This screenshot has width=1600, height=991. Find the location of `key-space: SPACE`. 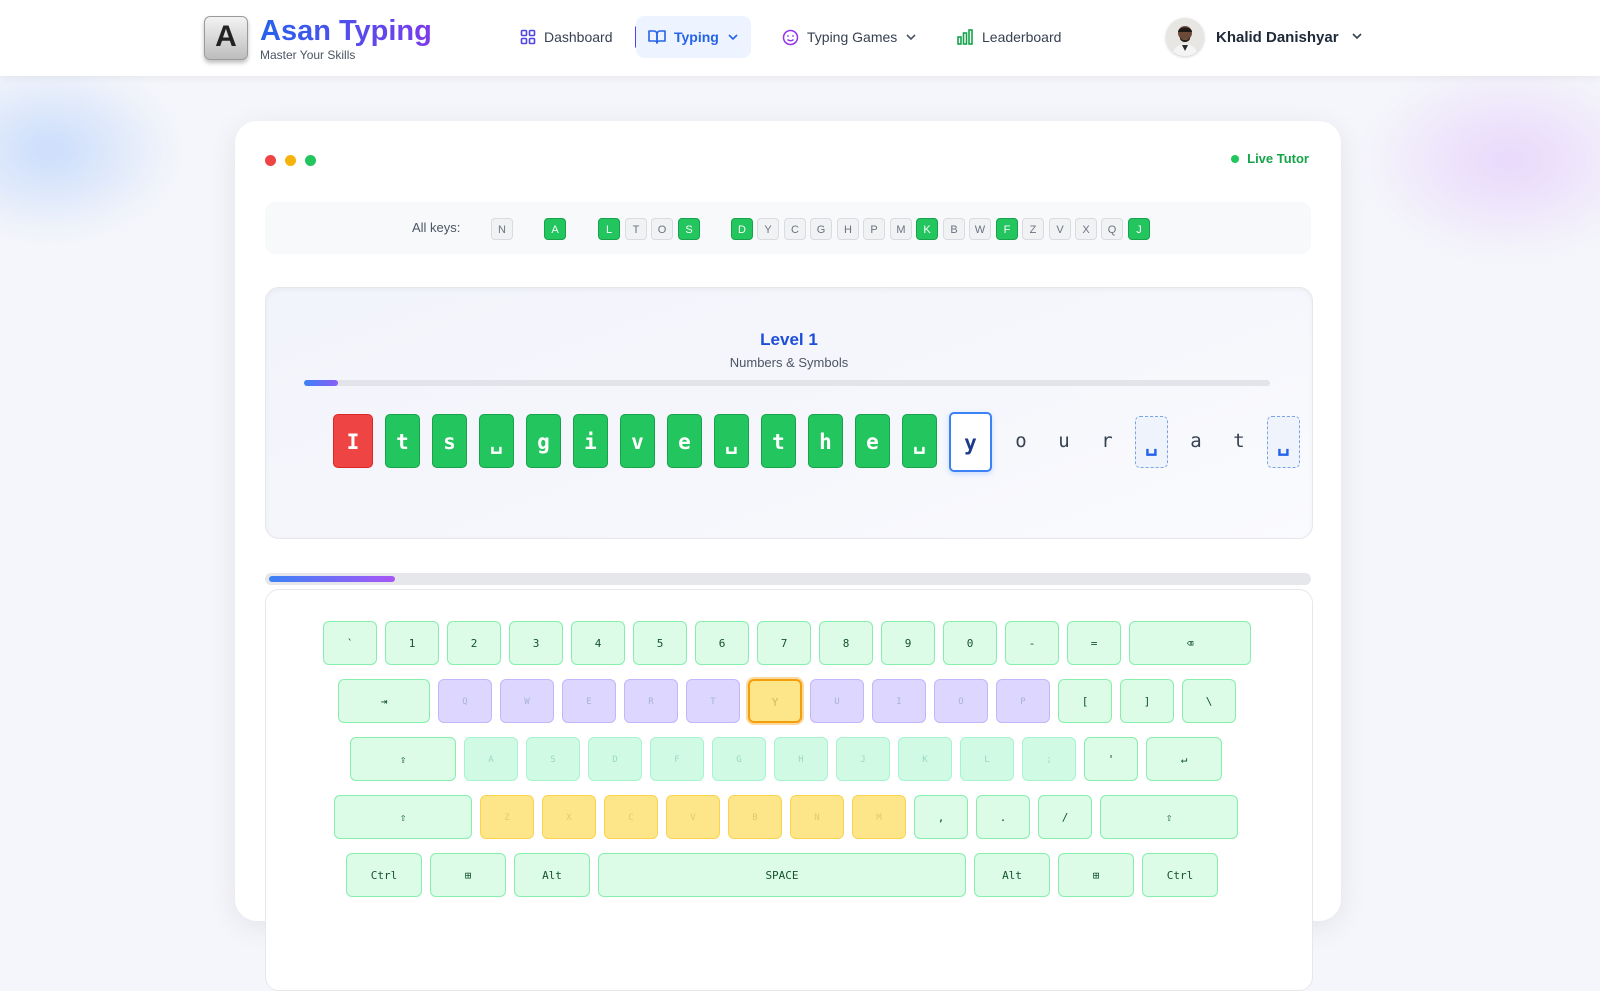

key-space: SPACE is located at coordinates (782, 875).